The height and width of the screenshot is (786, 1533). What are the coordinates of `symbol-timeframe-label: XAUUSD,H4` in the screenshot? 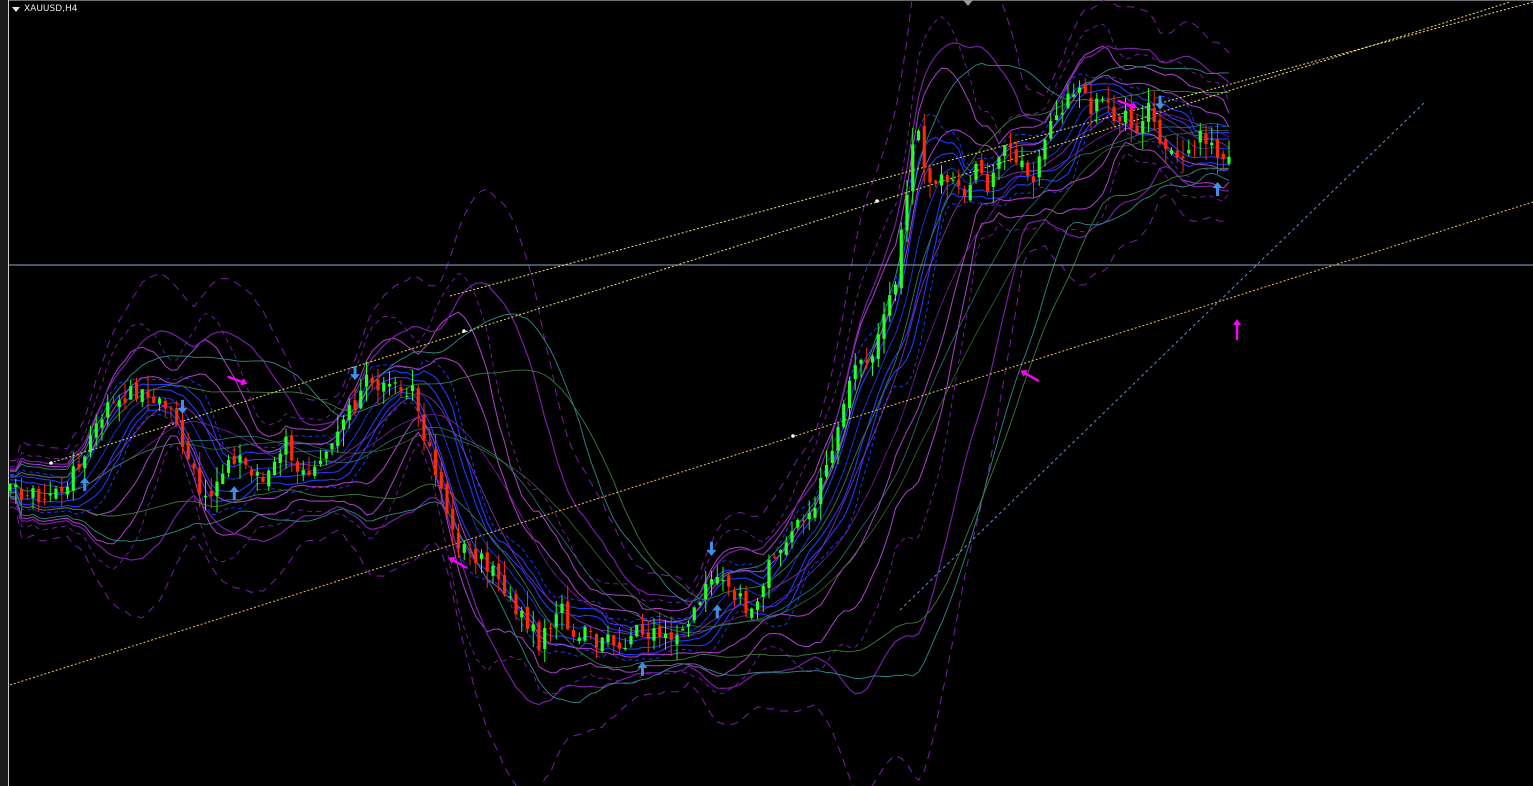 It's located at (51, 9).